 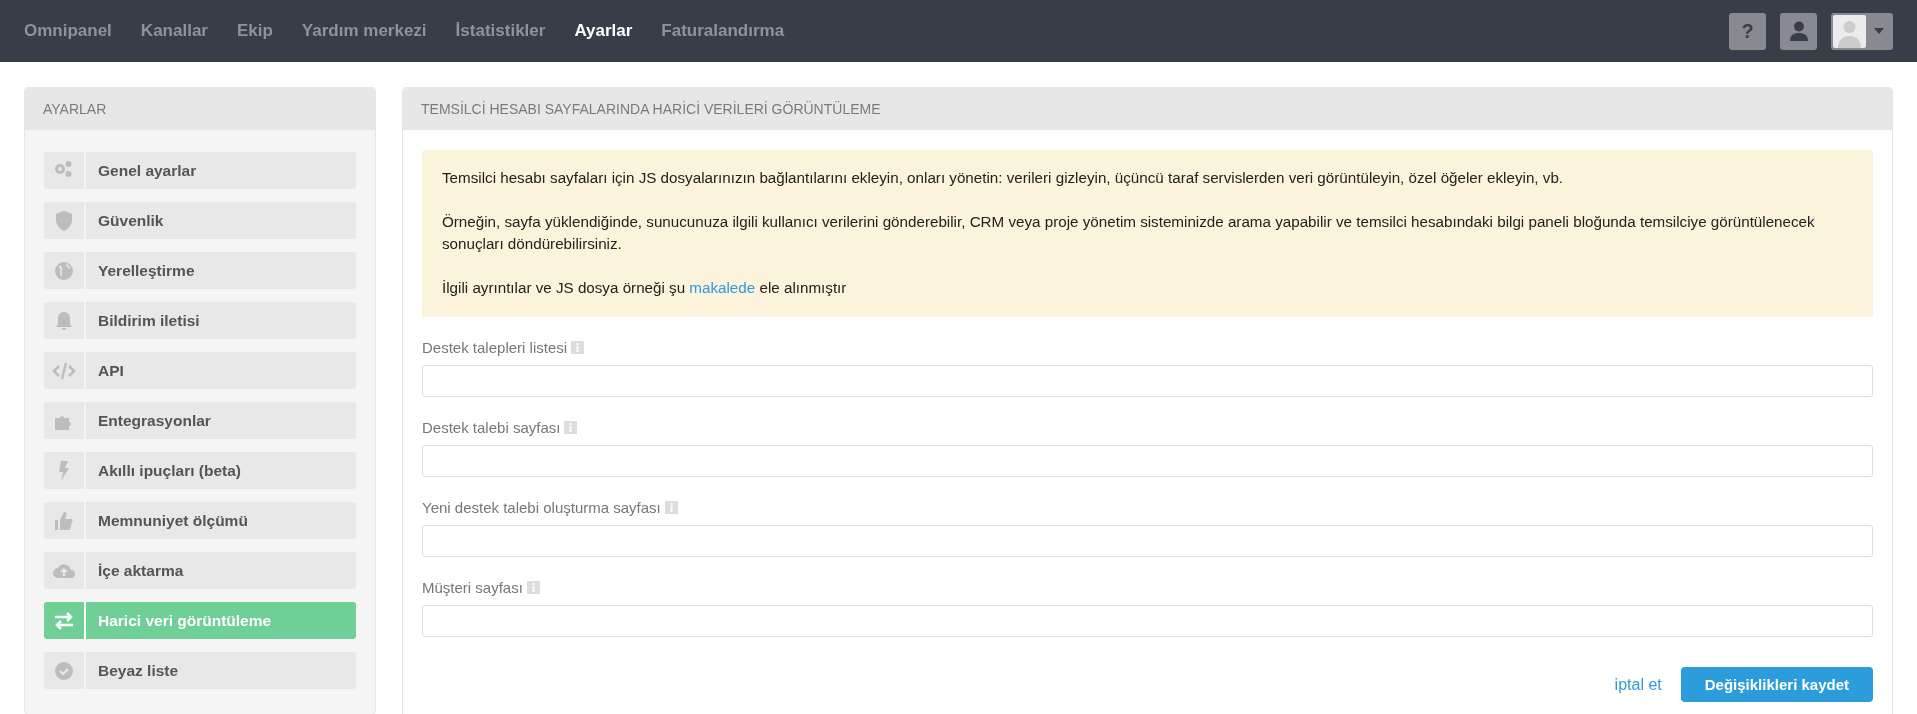 What do you see at coordinates (200, 570) in the screenshot?
I see `sidebar-item: İçe aktarma` at bounding box center [200, 570].